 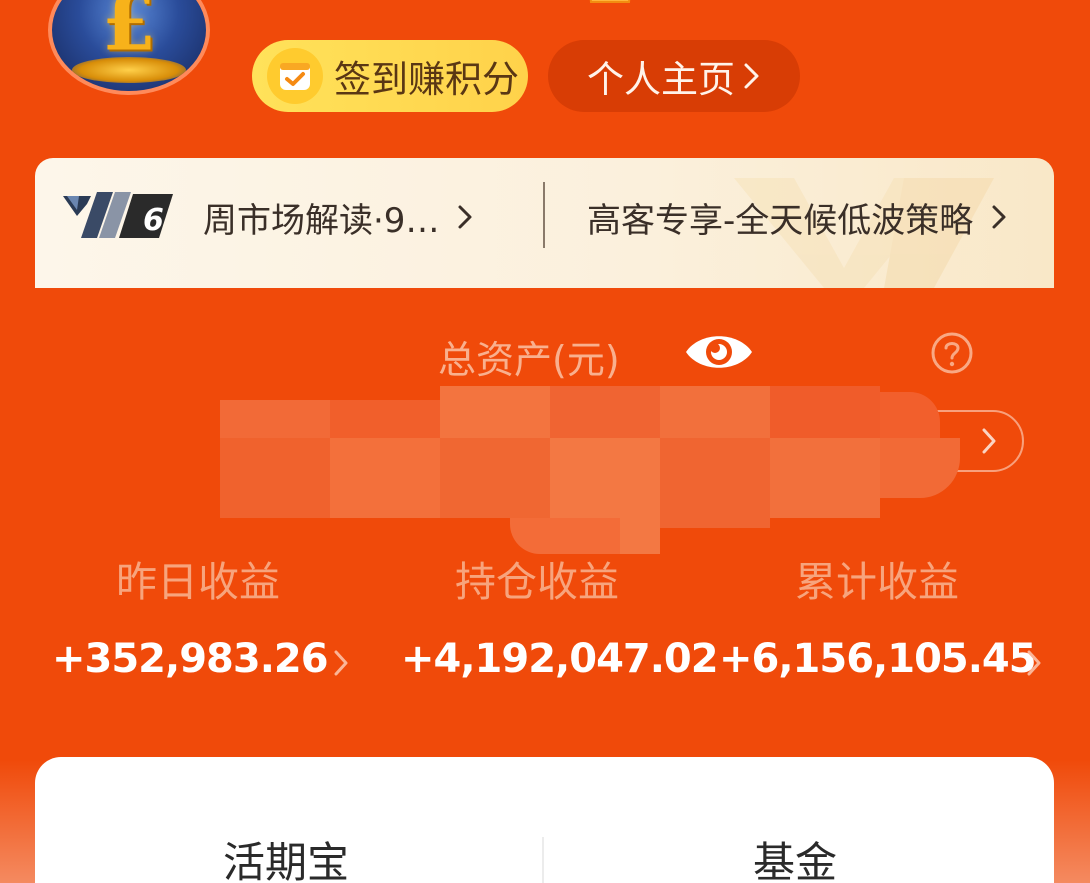 What do you see at coordinates (286, 856) in the screenshot?
I see `tab-huoqibao: 活期宝` at bounding box center [286, 856].